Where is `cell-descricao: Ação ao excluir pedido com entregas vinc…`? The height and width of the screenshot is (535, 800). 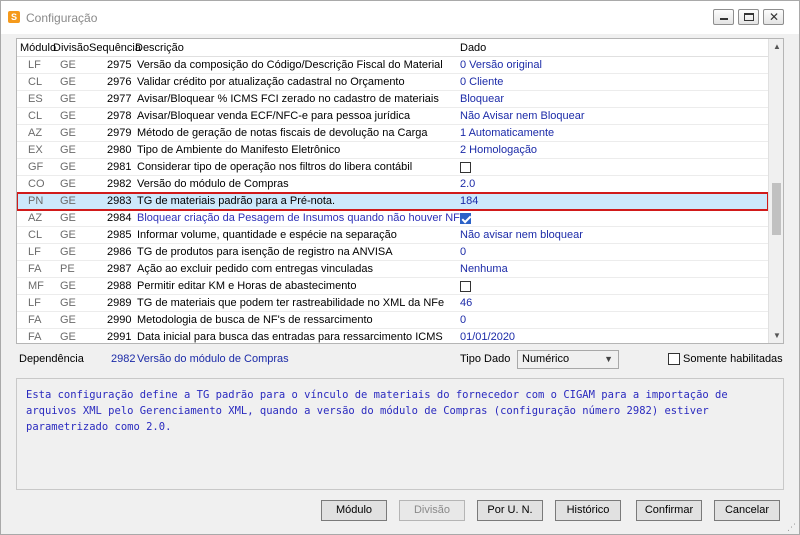
cell-descricao: Ação ao excluir pedido com entregas vinc… is located at coordinates (255, 269).